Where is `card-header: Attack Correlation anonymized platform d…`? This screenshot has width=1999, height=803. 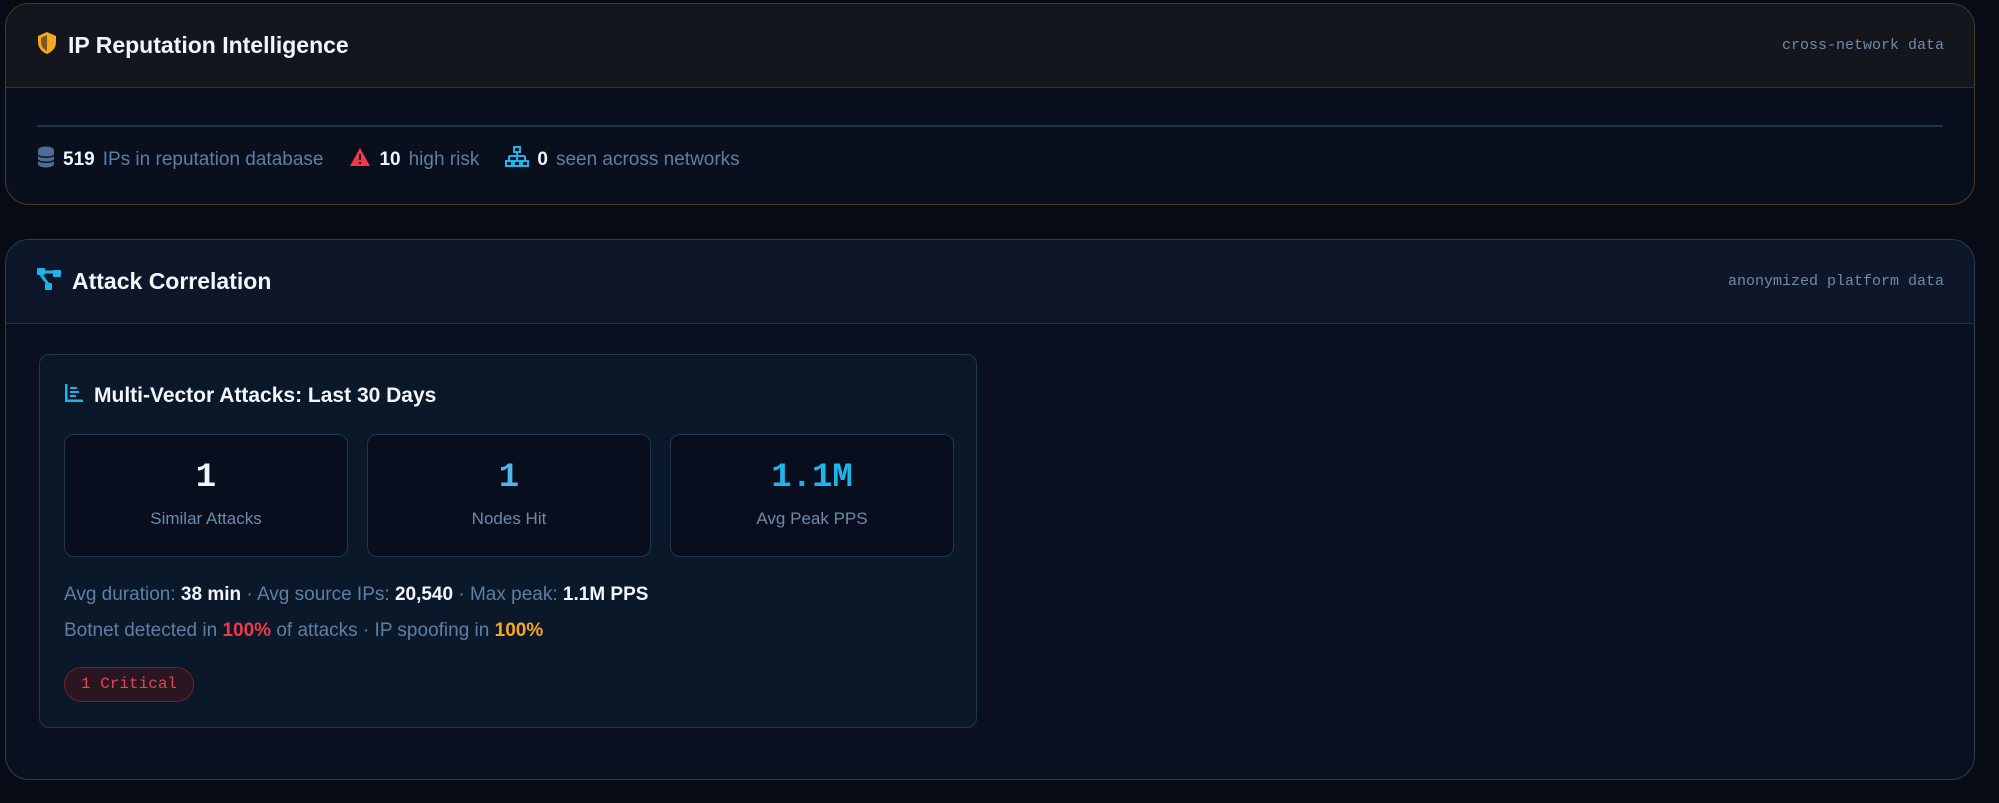
card-header: Attack Correlation anonymized platform d… is located at coordinates (990, 282).